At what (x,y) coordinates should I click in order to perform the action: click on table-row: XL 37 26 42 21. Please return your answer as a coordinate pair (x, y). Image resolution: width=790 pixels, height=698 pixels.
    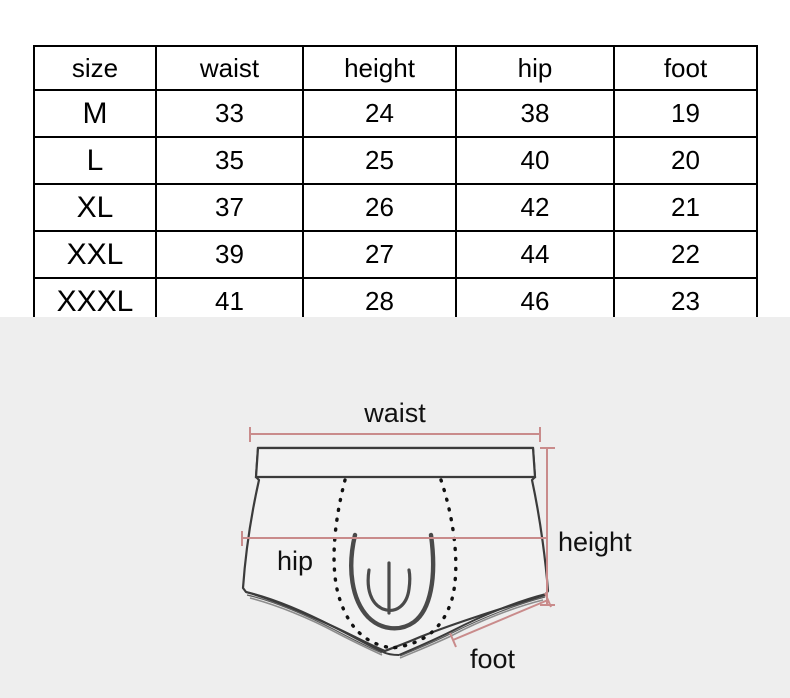
    Looking at the image, I should click on (395, 207).